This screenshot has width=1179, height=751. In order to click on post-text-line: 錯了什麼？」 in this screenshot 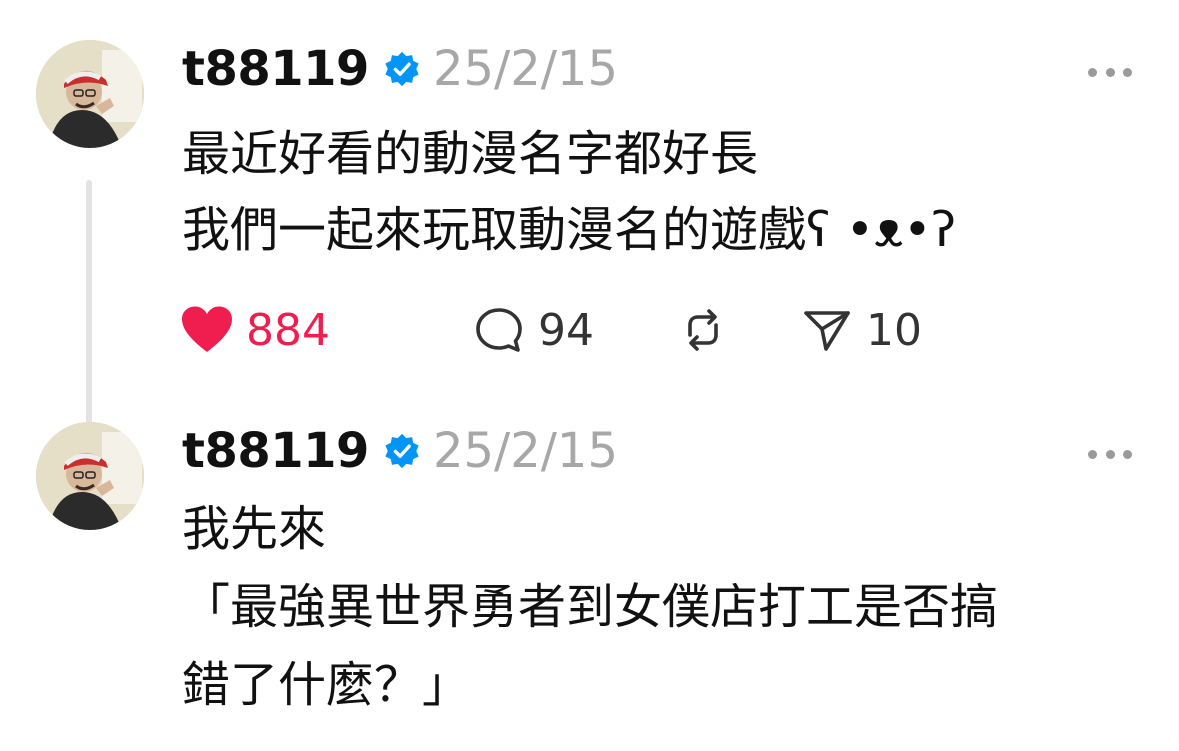, I will do `click(326, 685)`.